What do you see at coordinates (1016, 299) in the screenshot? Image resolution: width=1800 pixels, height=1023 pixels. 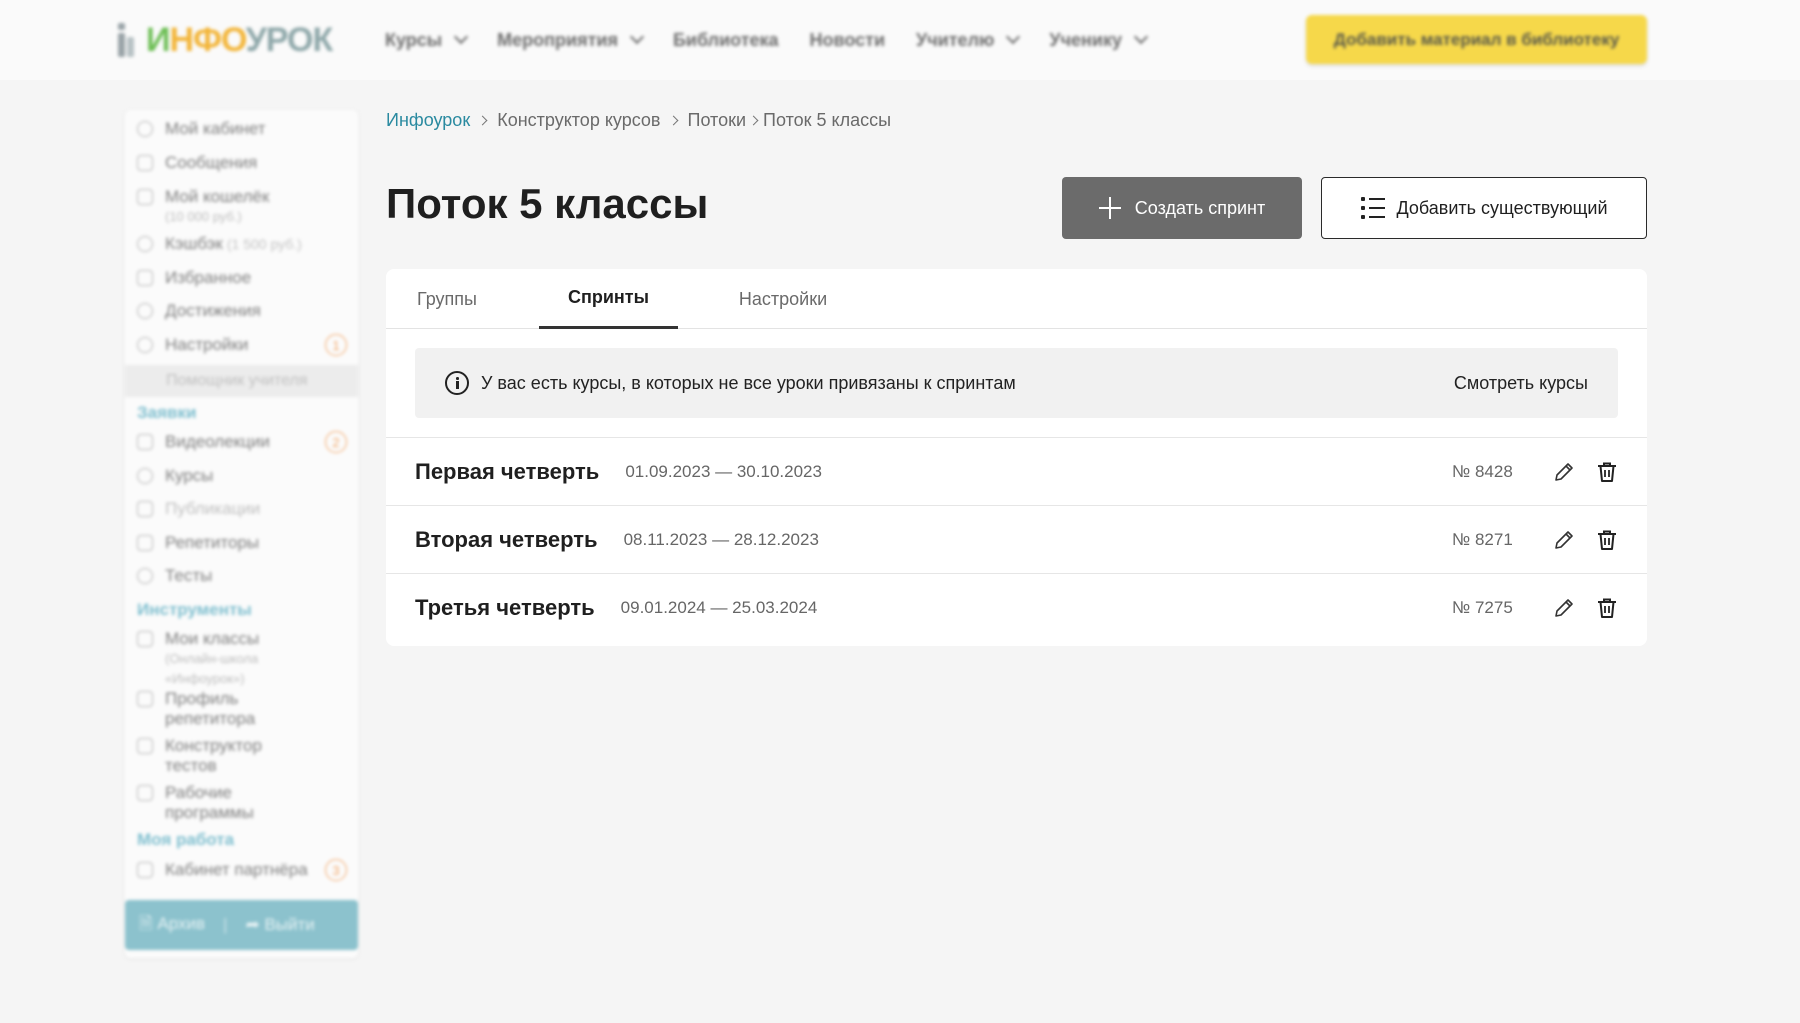 I see `tab-bar: Группы Спринты Настройки` at bounding box center [1016, 299].